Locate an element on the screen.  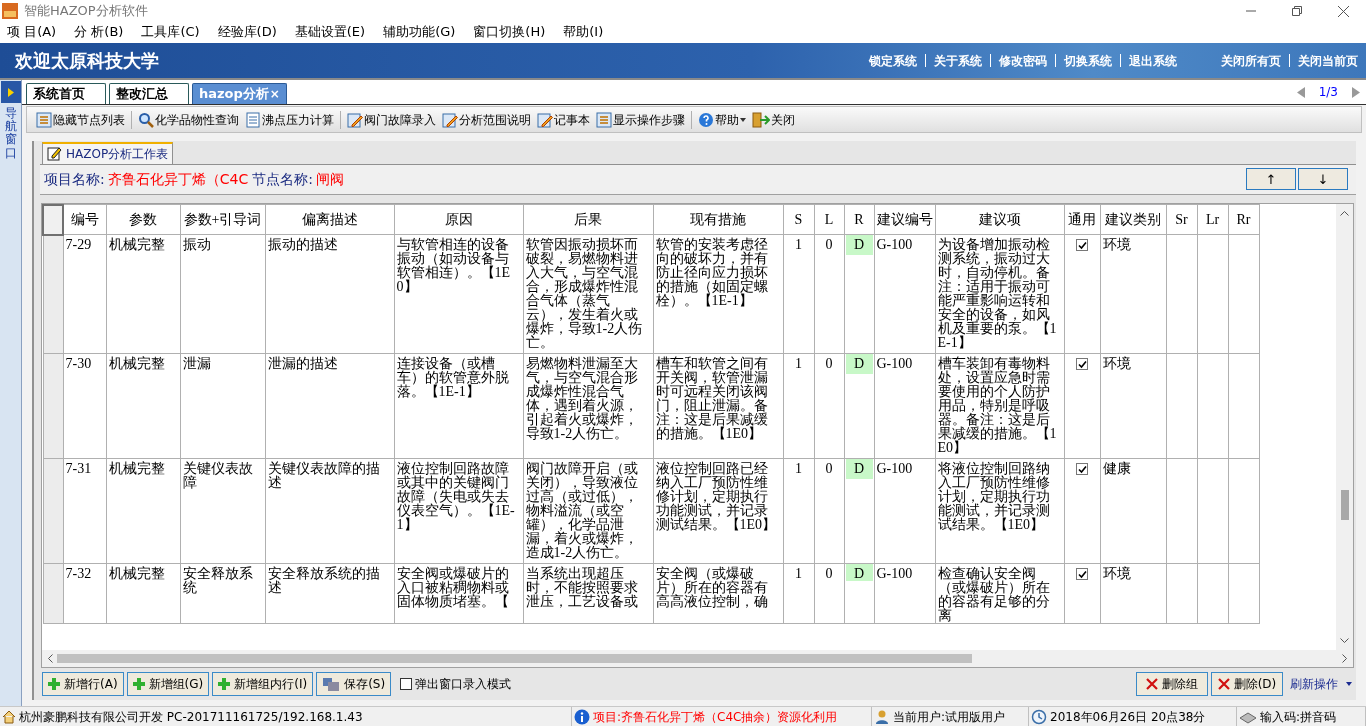
delete-button: 删除组 is located at coordinates (1172, 684).